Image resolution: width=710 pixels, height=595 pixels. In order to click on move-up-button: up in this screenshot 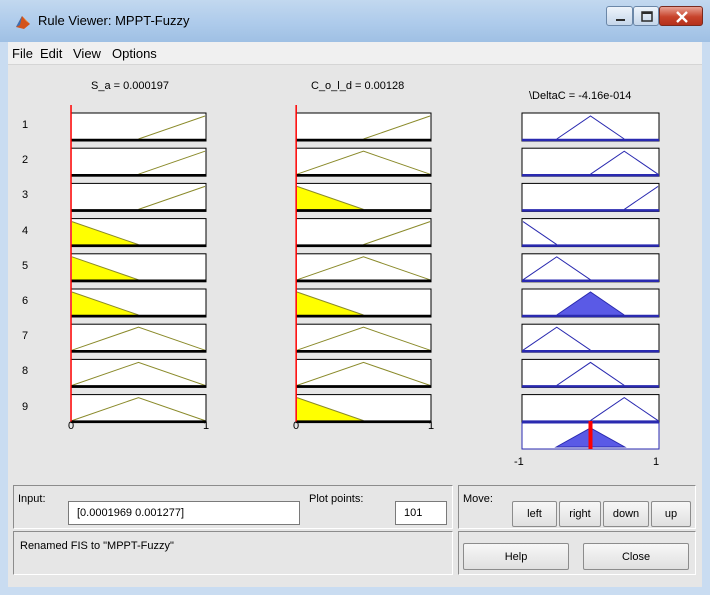, I will do `click(671, 514)`.